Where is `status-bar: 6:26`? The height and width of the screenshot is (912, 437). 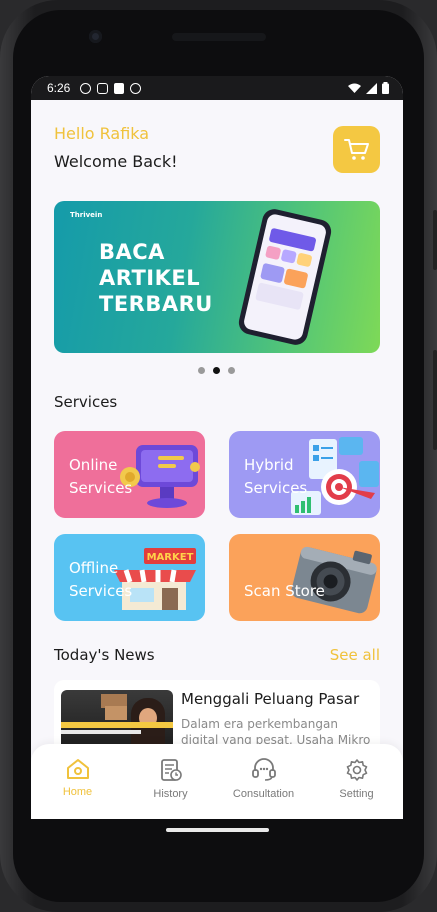 status-bar: 6:26 is located at coordinates (217, 88).